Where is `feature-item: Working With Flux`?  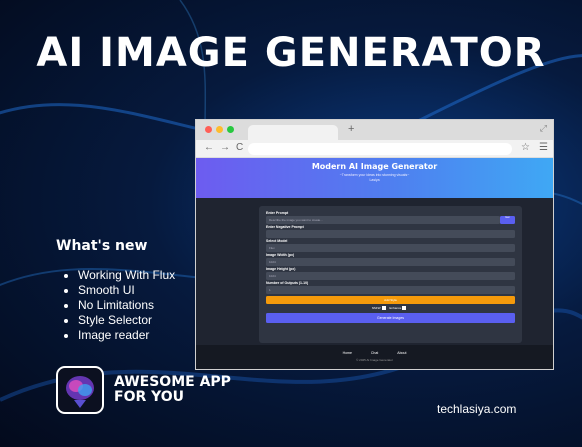
feature-item: Working With Flux is located at coordinates (115, 275).